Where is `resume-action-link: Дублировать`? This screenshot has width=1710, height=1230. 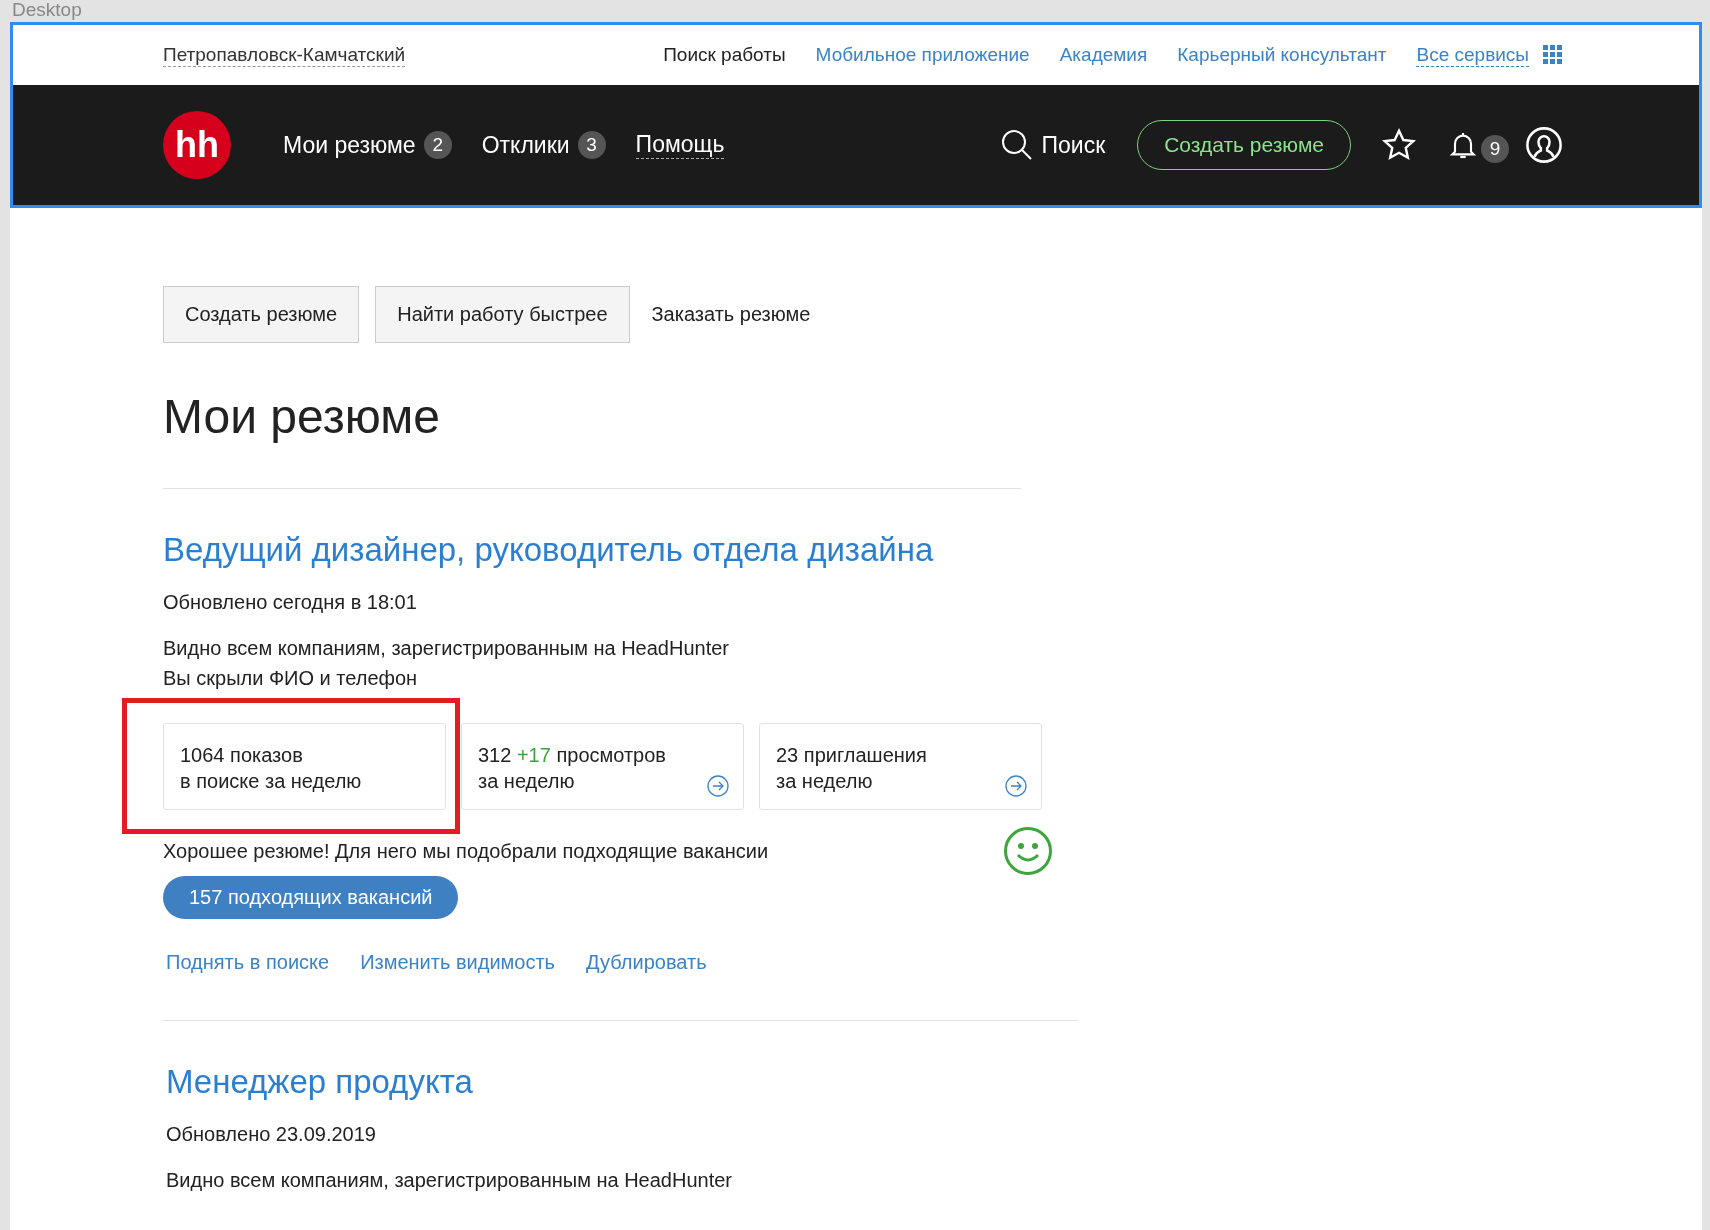
resume-action-link: Дублировать is located at coordinates (646, 962).